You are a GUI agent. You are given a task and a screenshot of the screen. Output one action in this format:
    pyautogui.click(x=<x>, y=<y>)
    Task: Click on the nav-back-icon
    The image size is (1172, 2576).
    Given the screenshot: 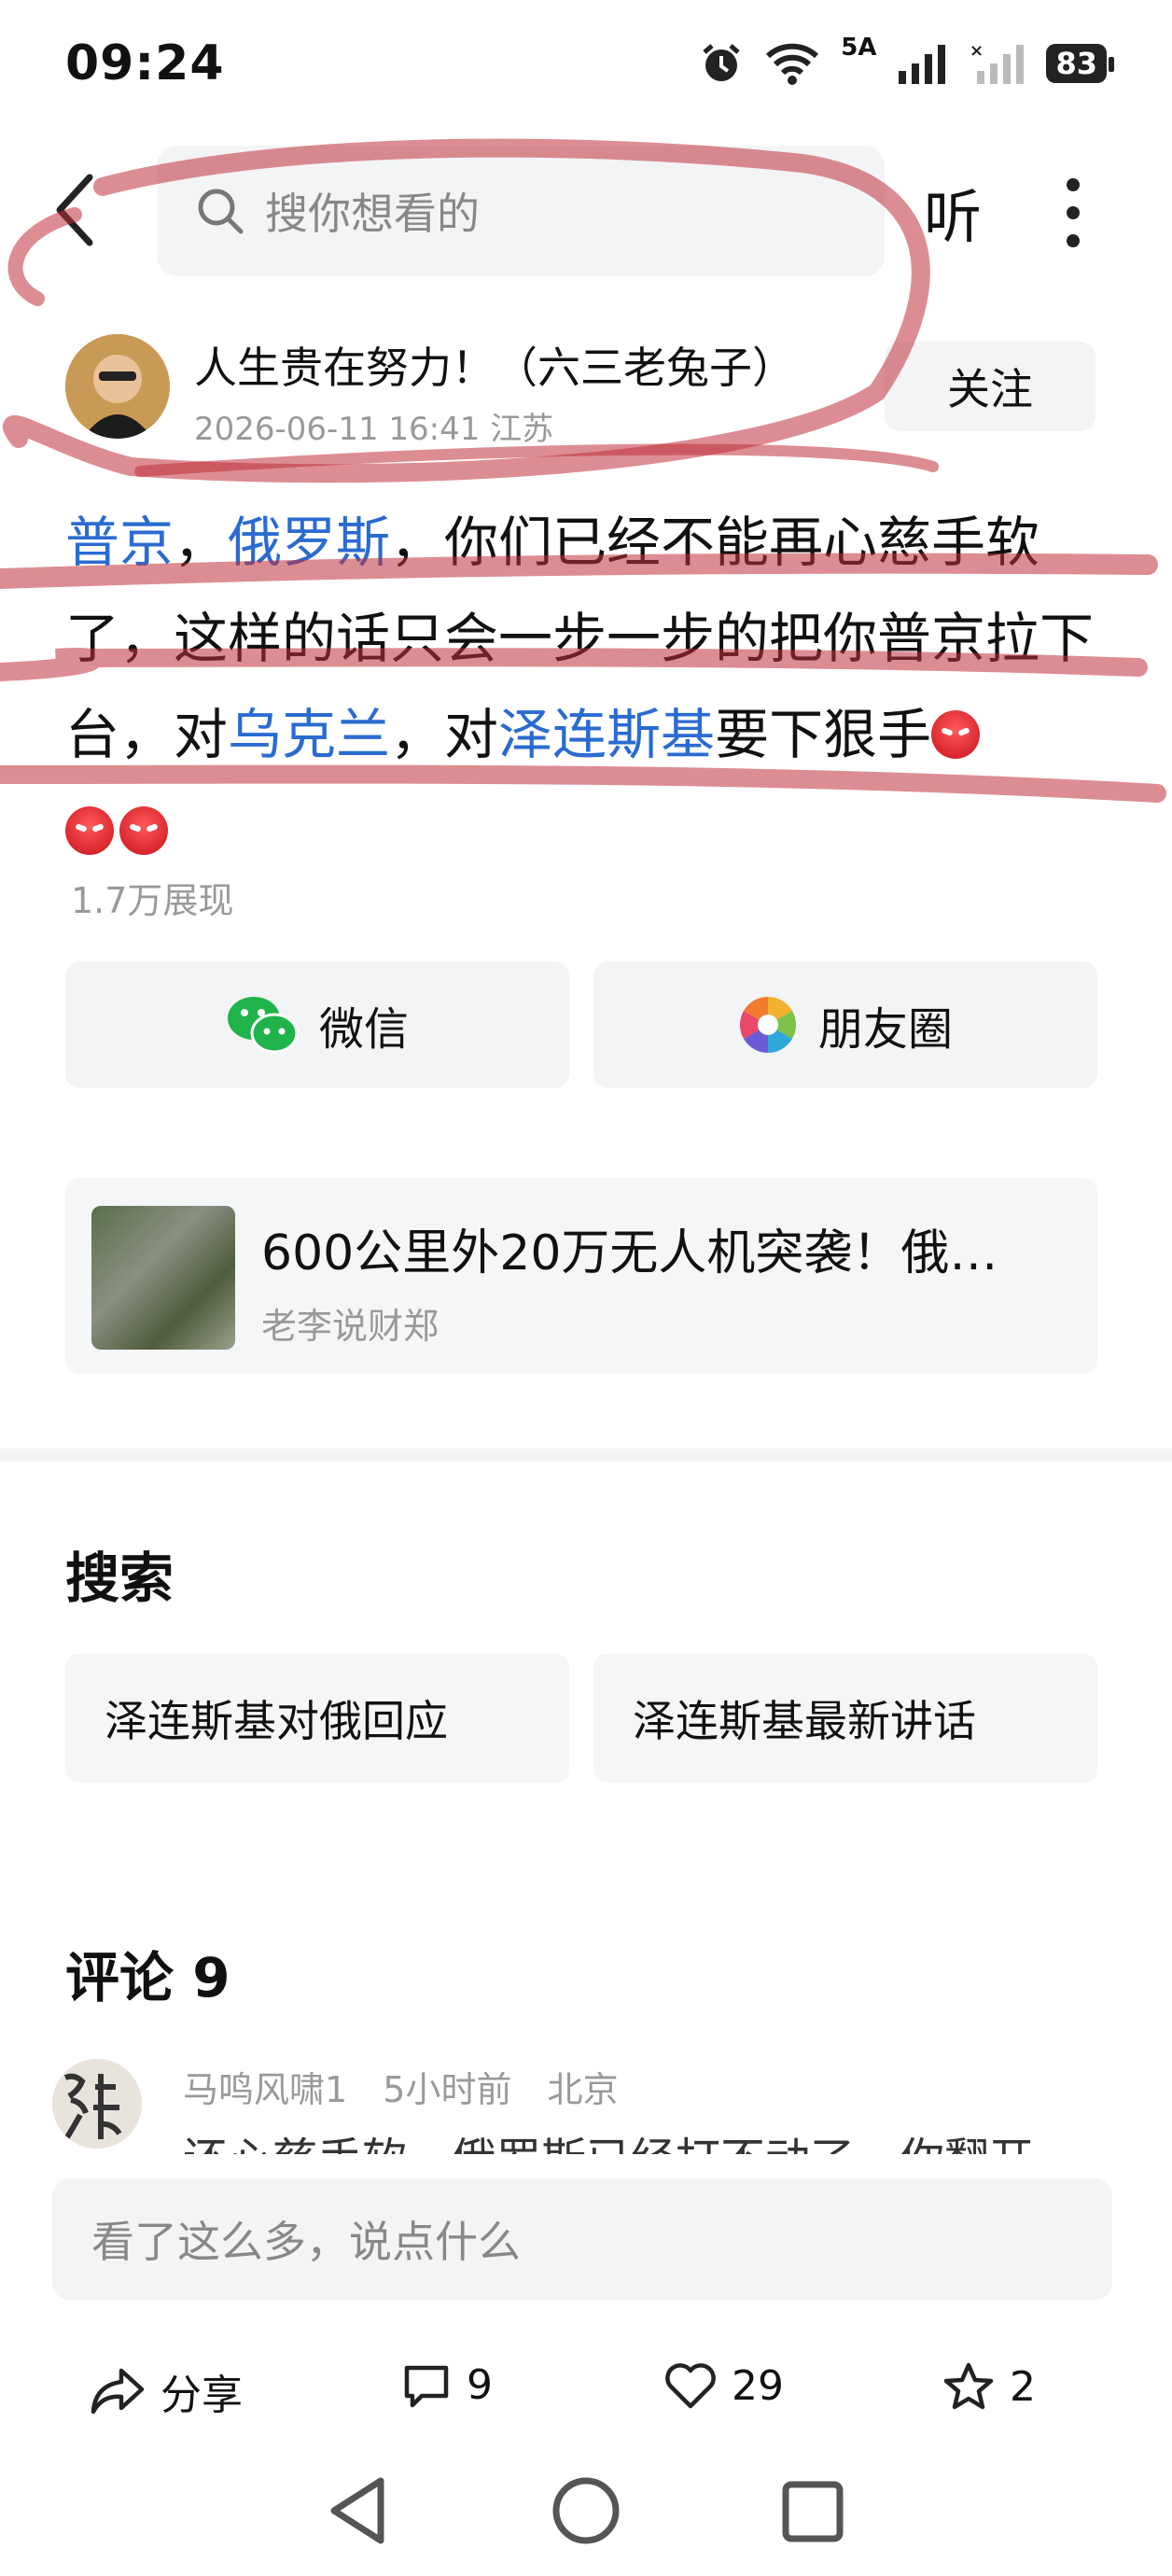 What is the action you would take?
    pyautogui.click(x=359, y=2510)
    